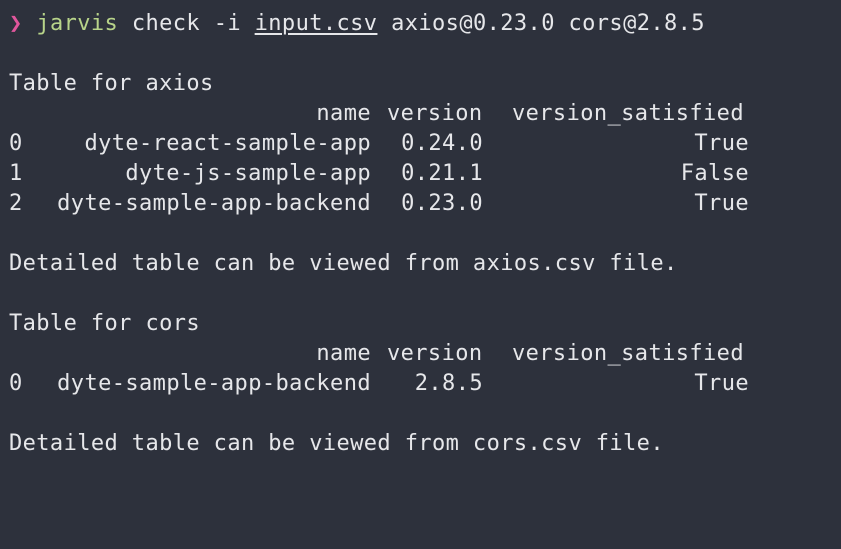  What do you see at coordinates (186, 23) in the screenshot?
I see `command-args: check -i` at bounding box center [186, 23].